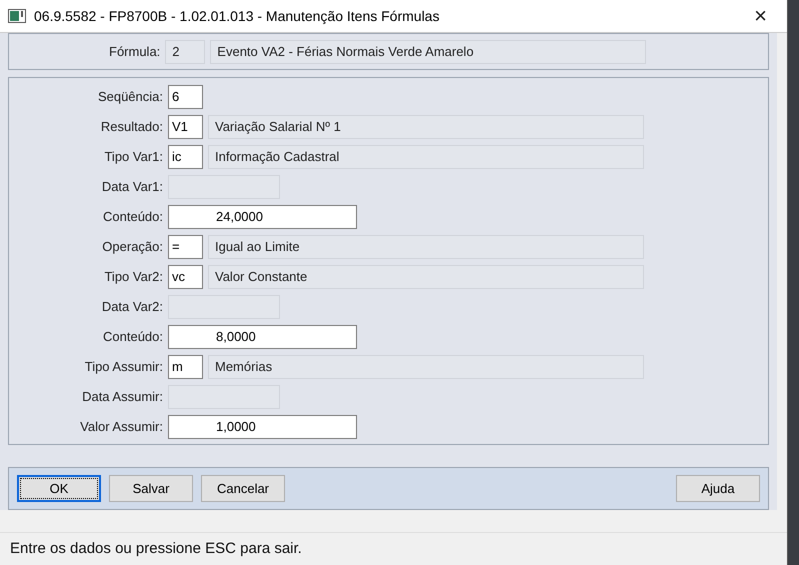  I want to click on field-label: Seqüência:, so click(129, 97).